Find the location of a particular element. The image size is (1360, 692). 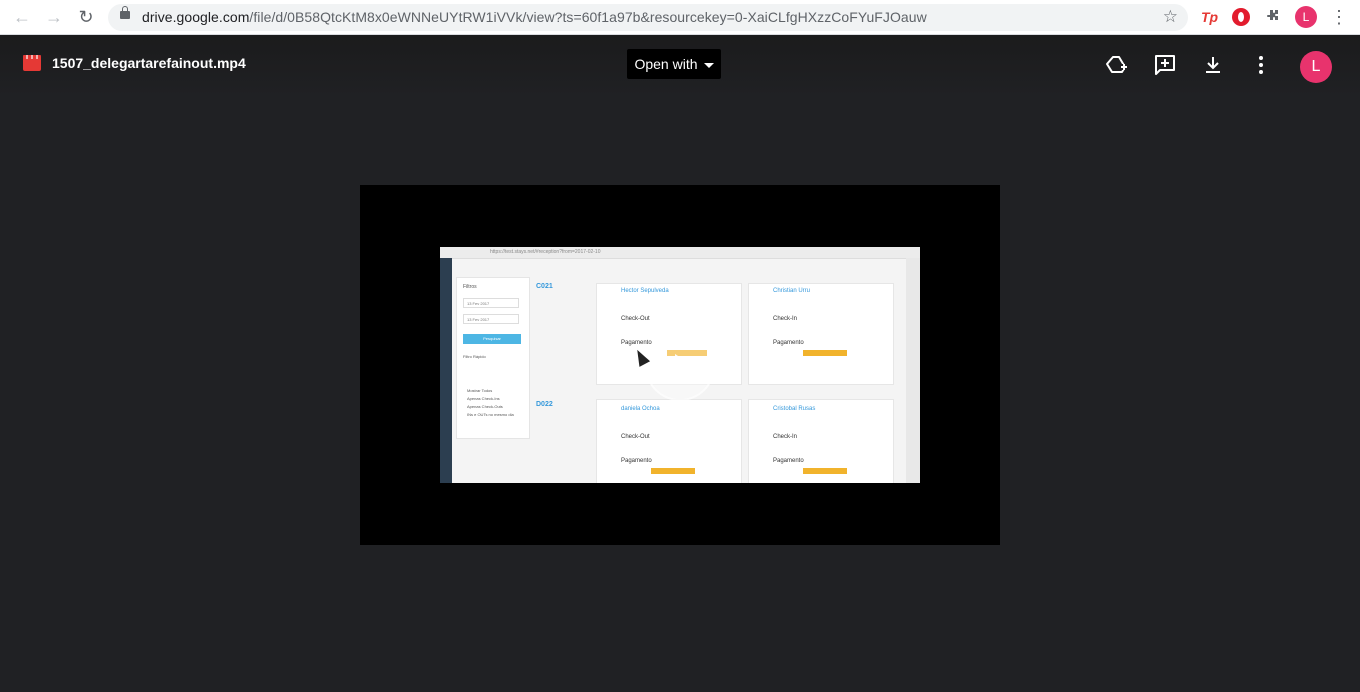

viewer-header: 1507_delegartarefainout.mp4 Open with L is located at coordinates (680, 66).